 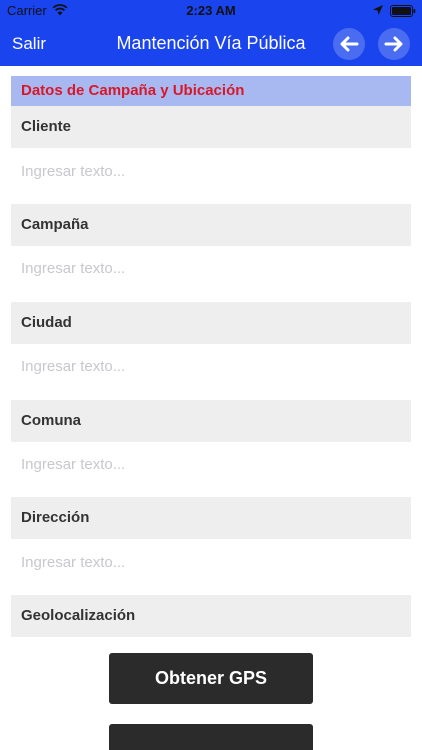 I want to click on page-title: Mantención Vía Pública, so click(x=211, y=43).